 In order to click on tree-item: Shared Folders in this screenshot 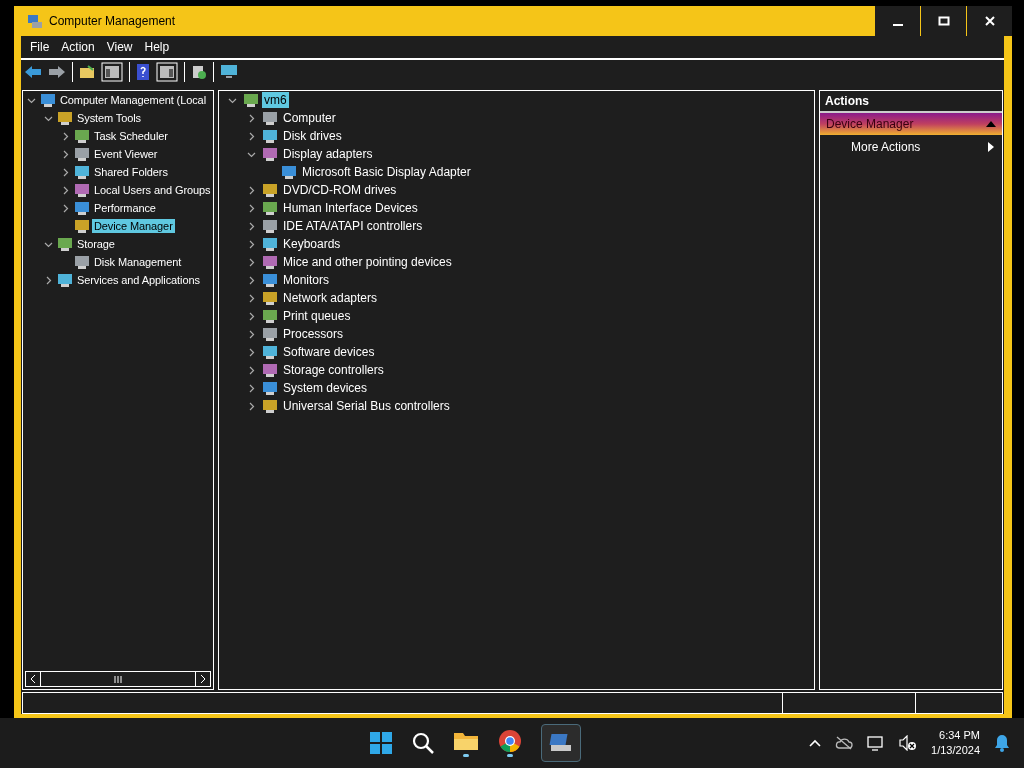, I will do `click(131, 172)`.